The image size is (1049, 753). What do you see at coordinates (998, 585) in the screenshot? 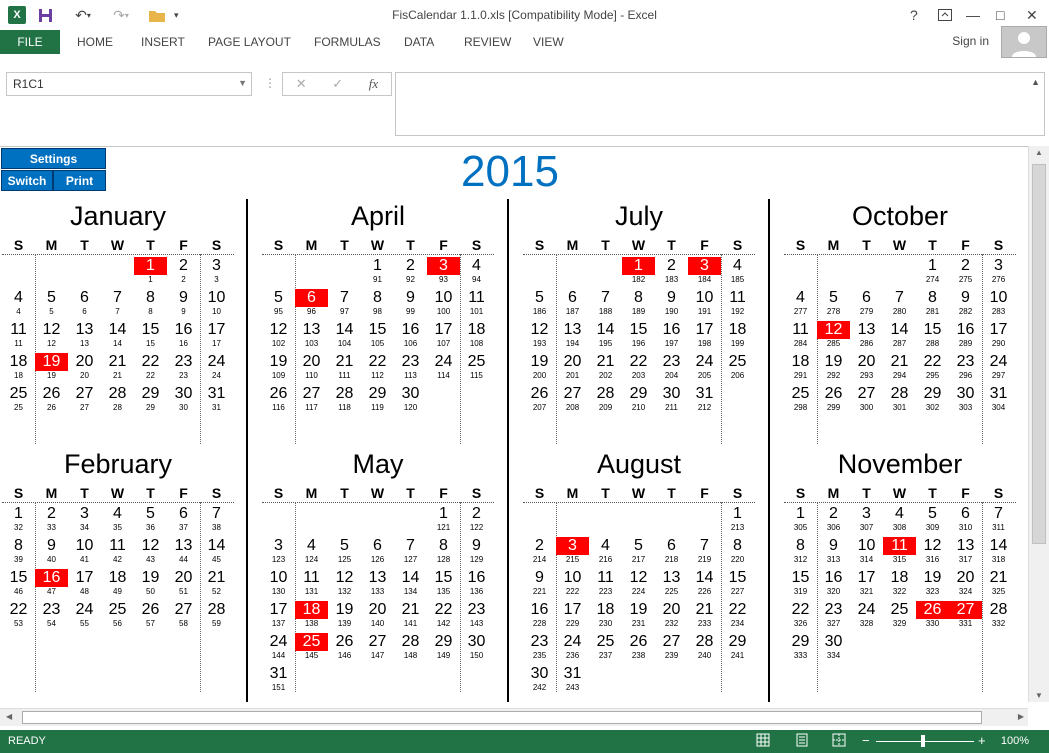
I see `day-cell: 21 325` at bounding box center [998, 585].